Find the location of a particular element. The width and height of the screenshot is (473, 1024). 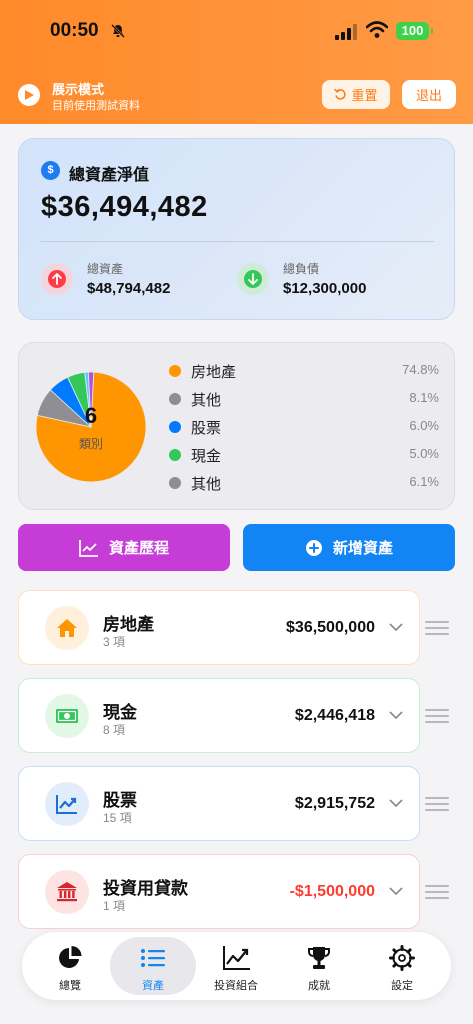

house-icon is located at coordinates (67, 628).